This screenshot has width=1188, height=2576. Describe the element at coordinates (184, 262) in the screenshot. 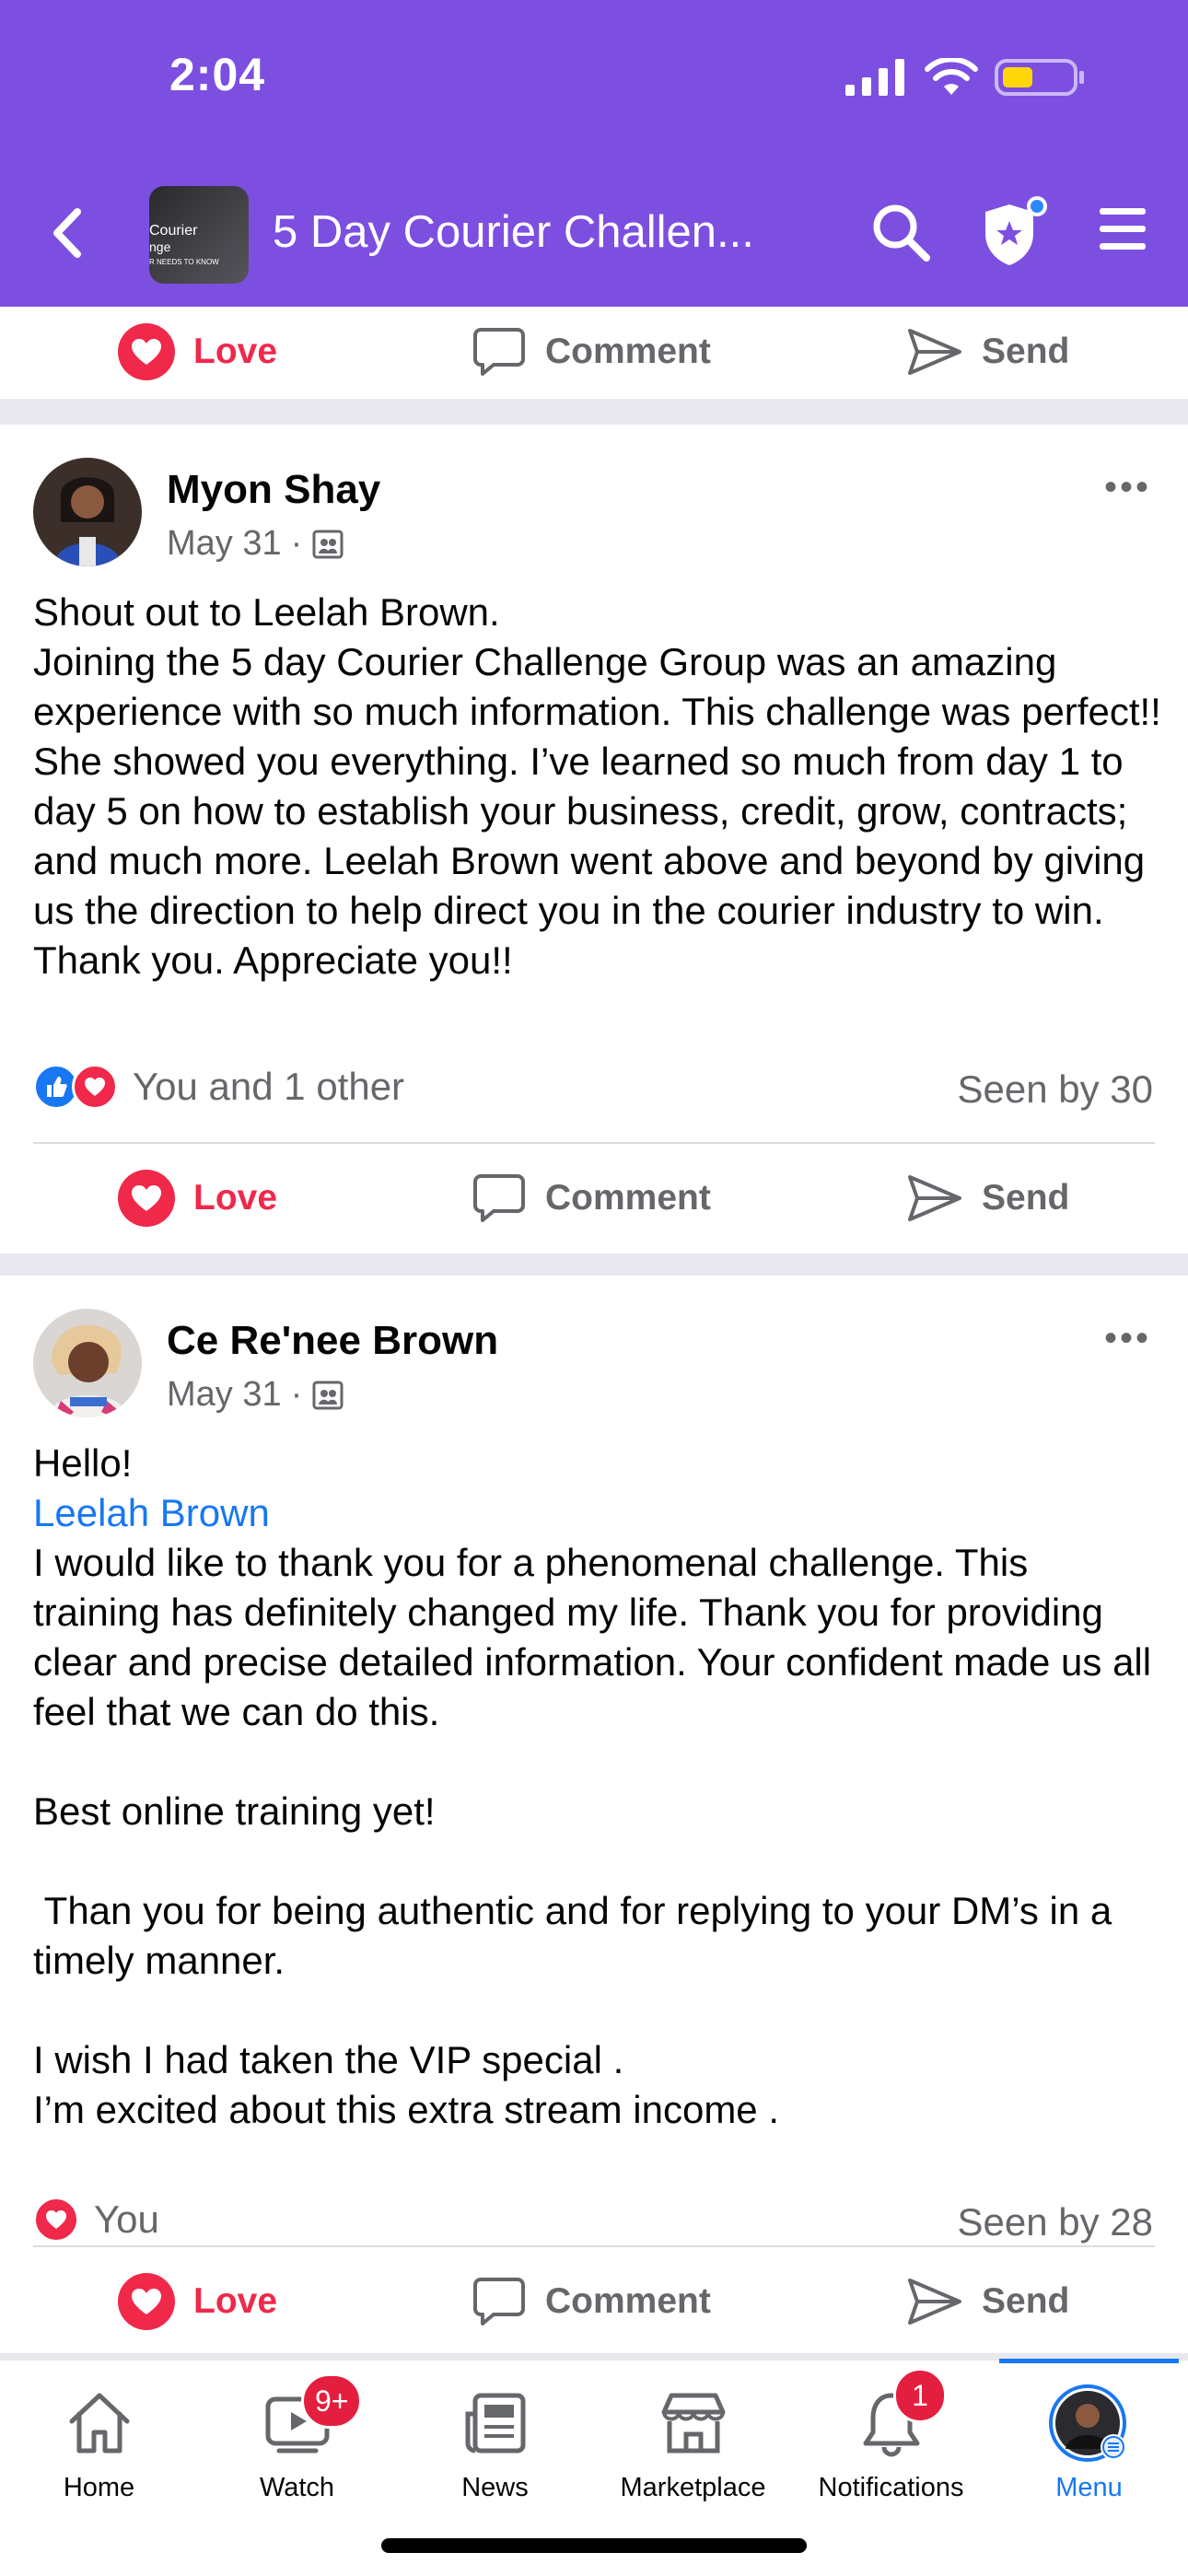

I see `thumb-text: R NEEDS TO KNOW` at that location.